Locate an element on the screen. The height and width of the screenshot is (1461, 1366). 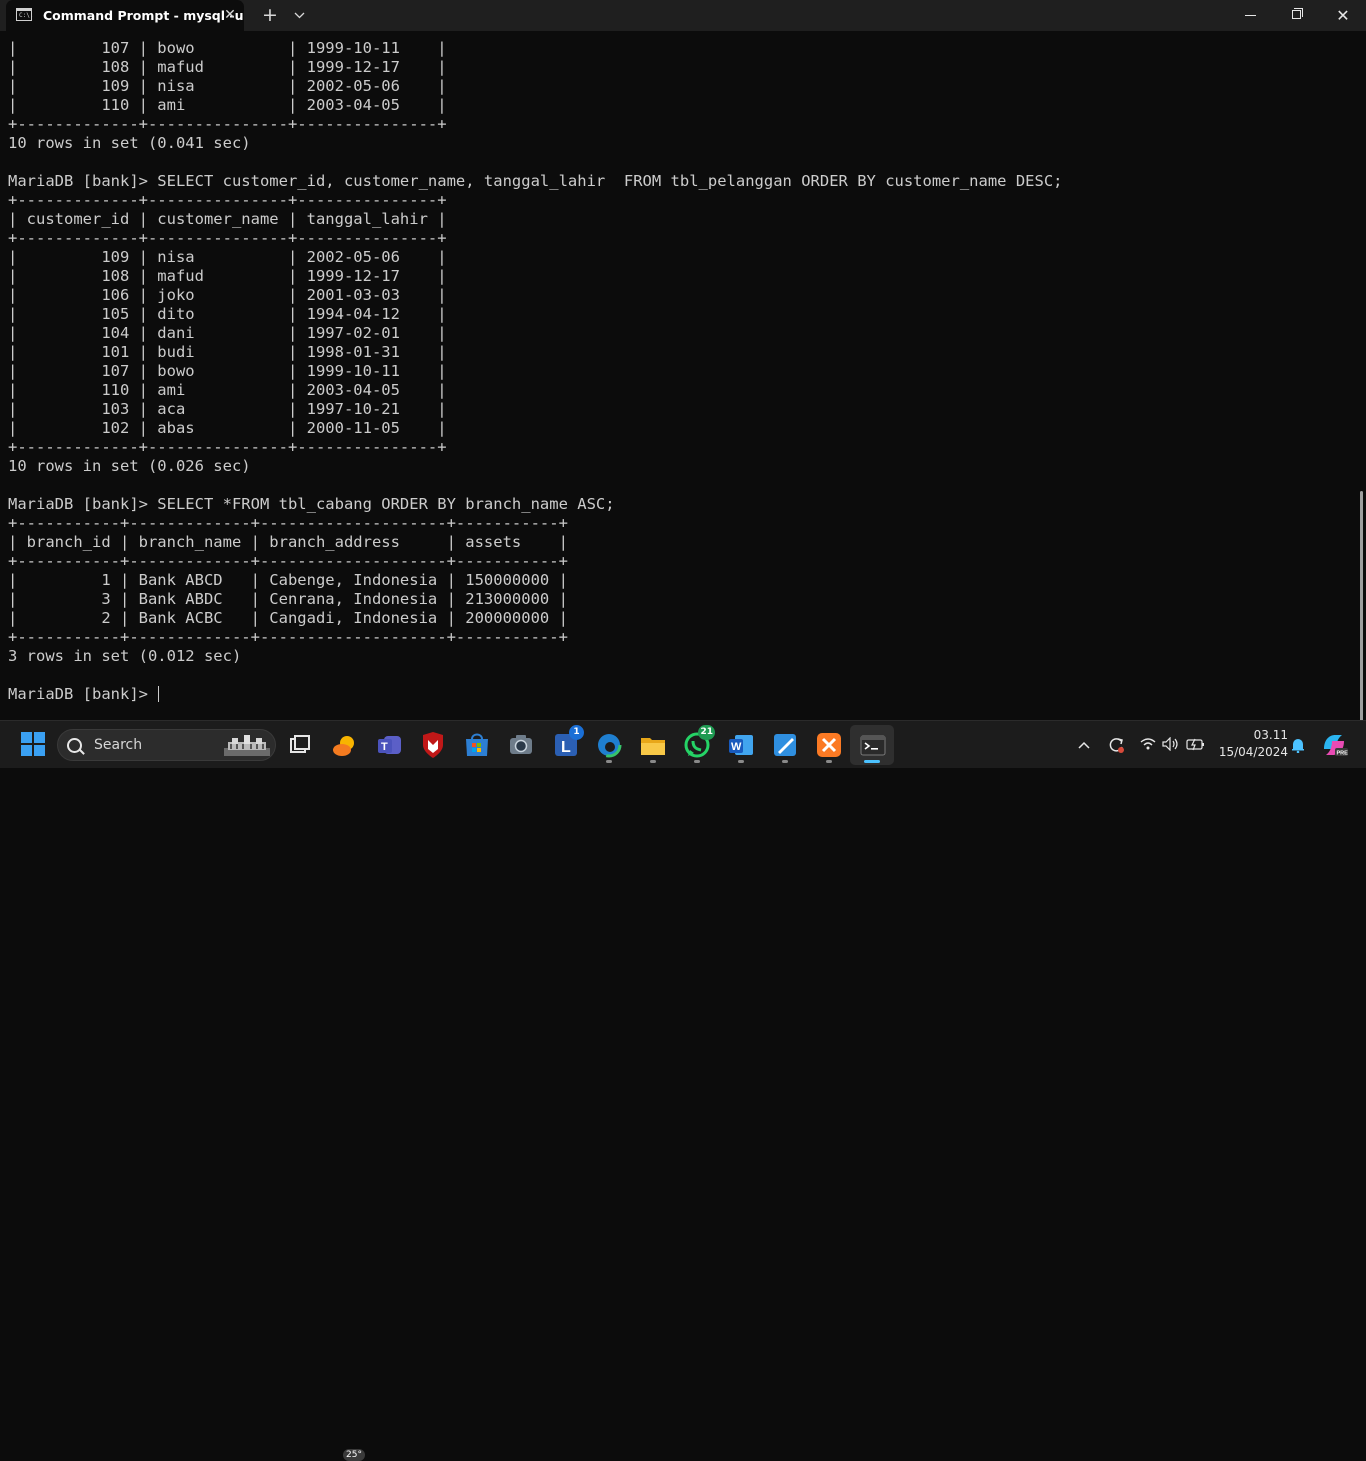
edge-running-indicator is located at coordinates (609, 761).